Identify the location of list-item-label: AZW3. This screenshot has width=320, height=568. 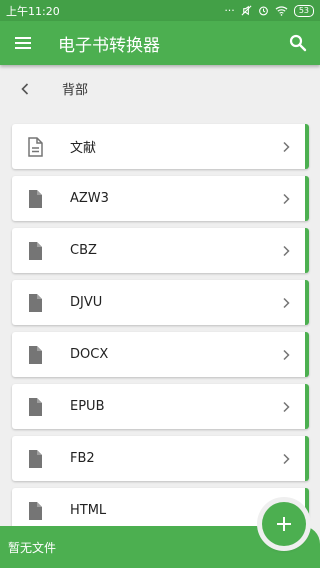
(89, 198).